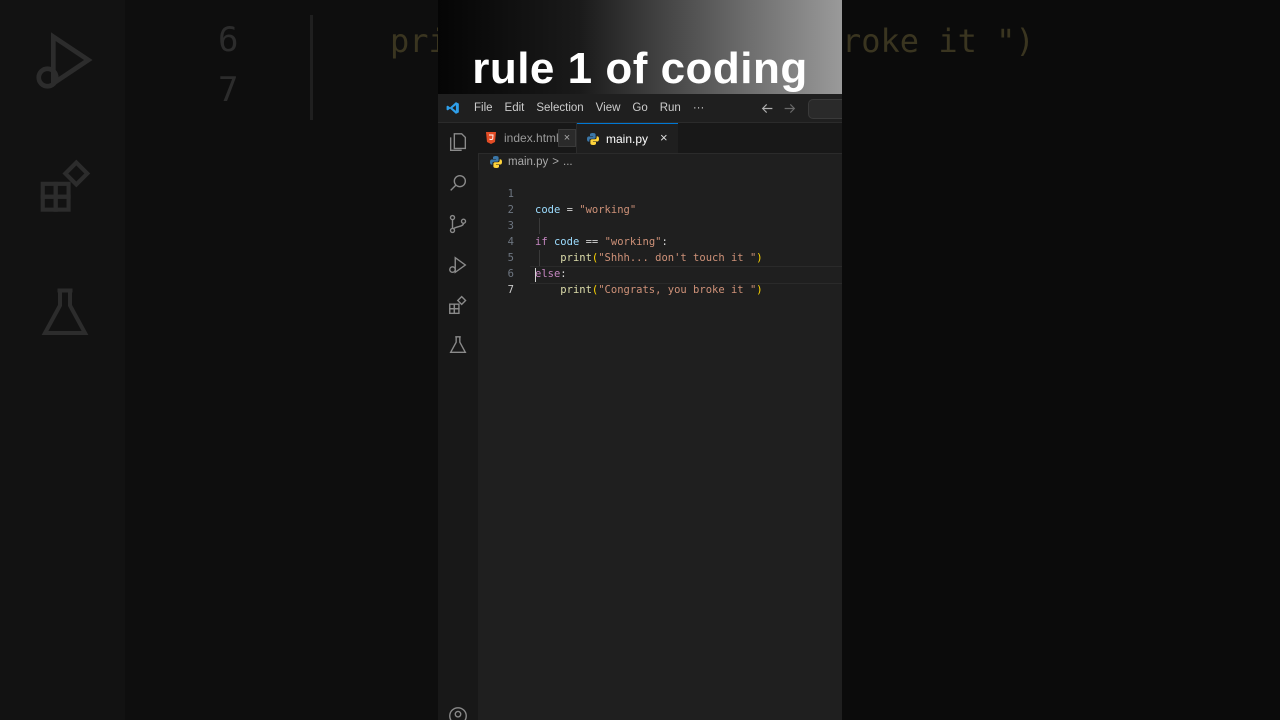  I want to click on menu-file: File, so click(483, 108).